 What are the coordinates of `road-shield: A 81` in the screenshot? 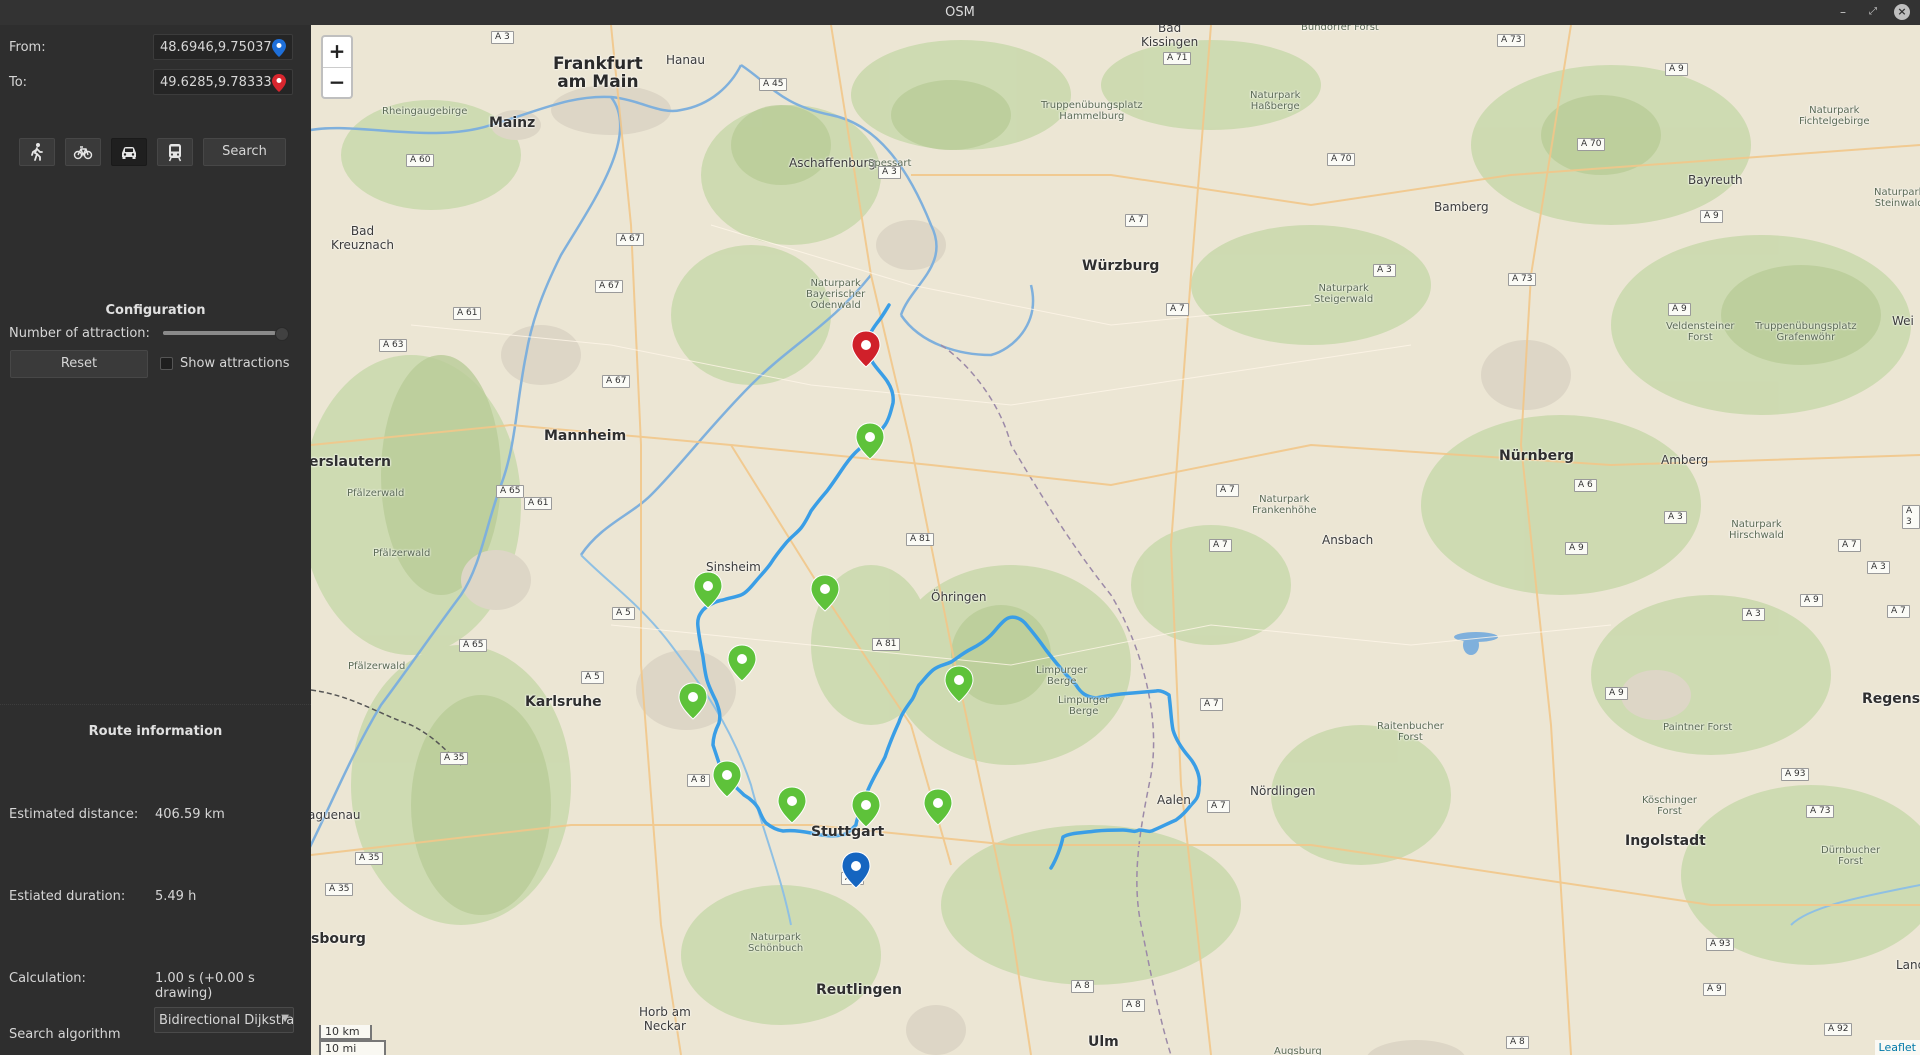 It's located at (886, 644).